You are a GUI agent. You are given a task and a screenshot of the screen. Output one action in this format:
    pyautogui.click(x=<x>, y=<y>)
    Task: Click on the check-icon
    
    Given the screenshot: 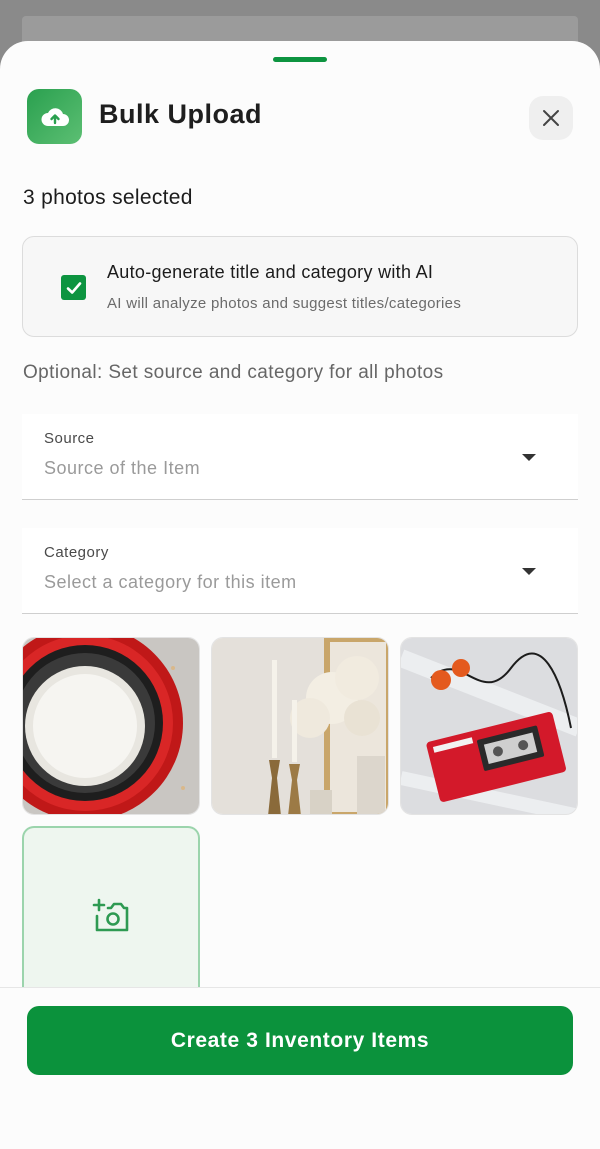 What is the action you would take?
    pyautogui.click(x=73, y=287)
    